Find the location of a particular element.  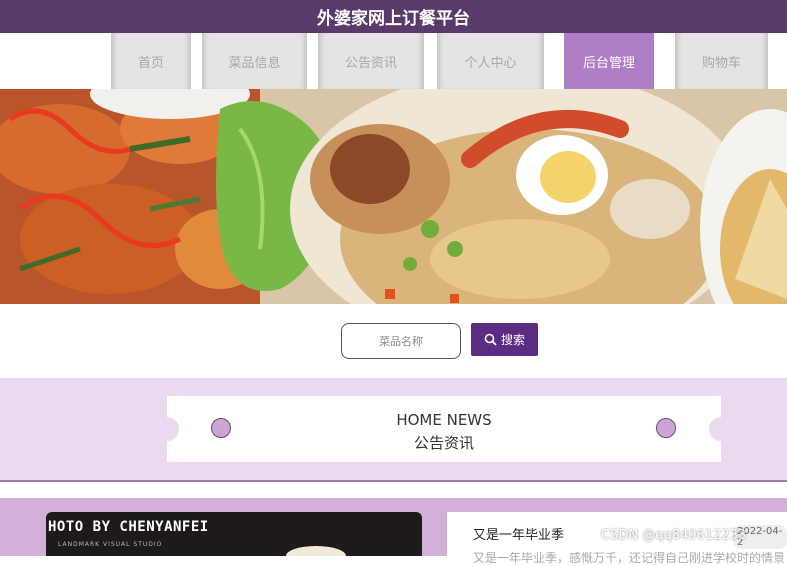

site-title-bar: 外婆家网上订餐平台 is located at coordinates (393, 16).